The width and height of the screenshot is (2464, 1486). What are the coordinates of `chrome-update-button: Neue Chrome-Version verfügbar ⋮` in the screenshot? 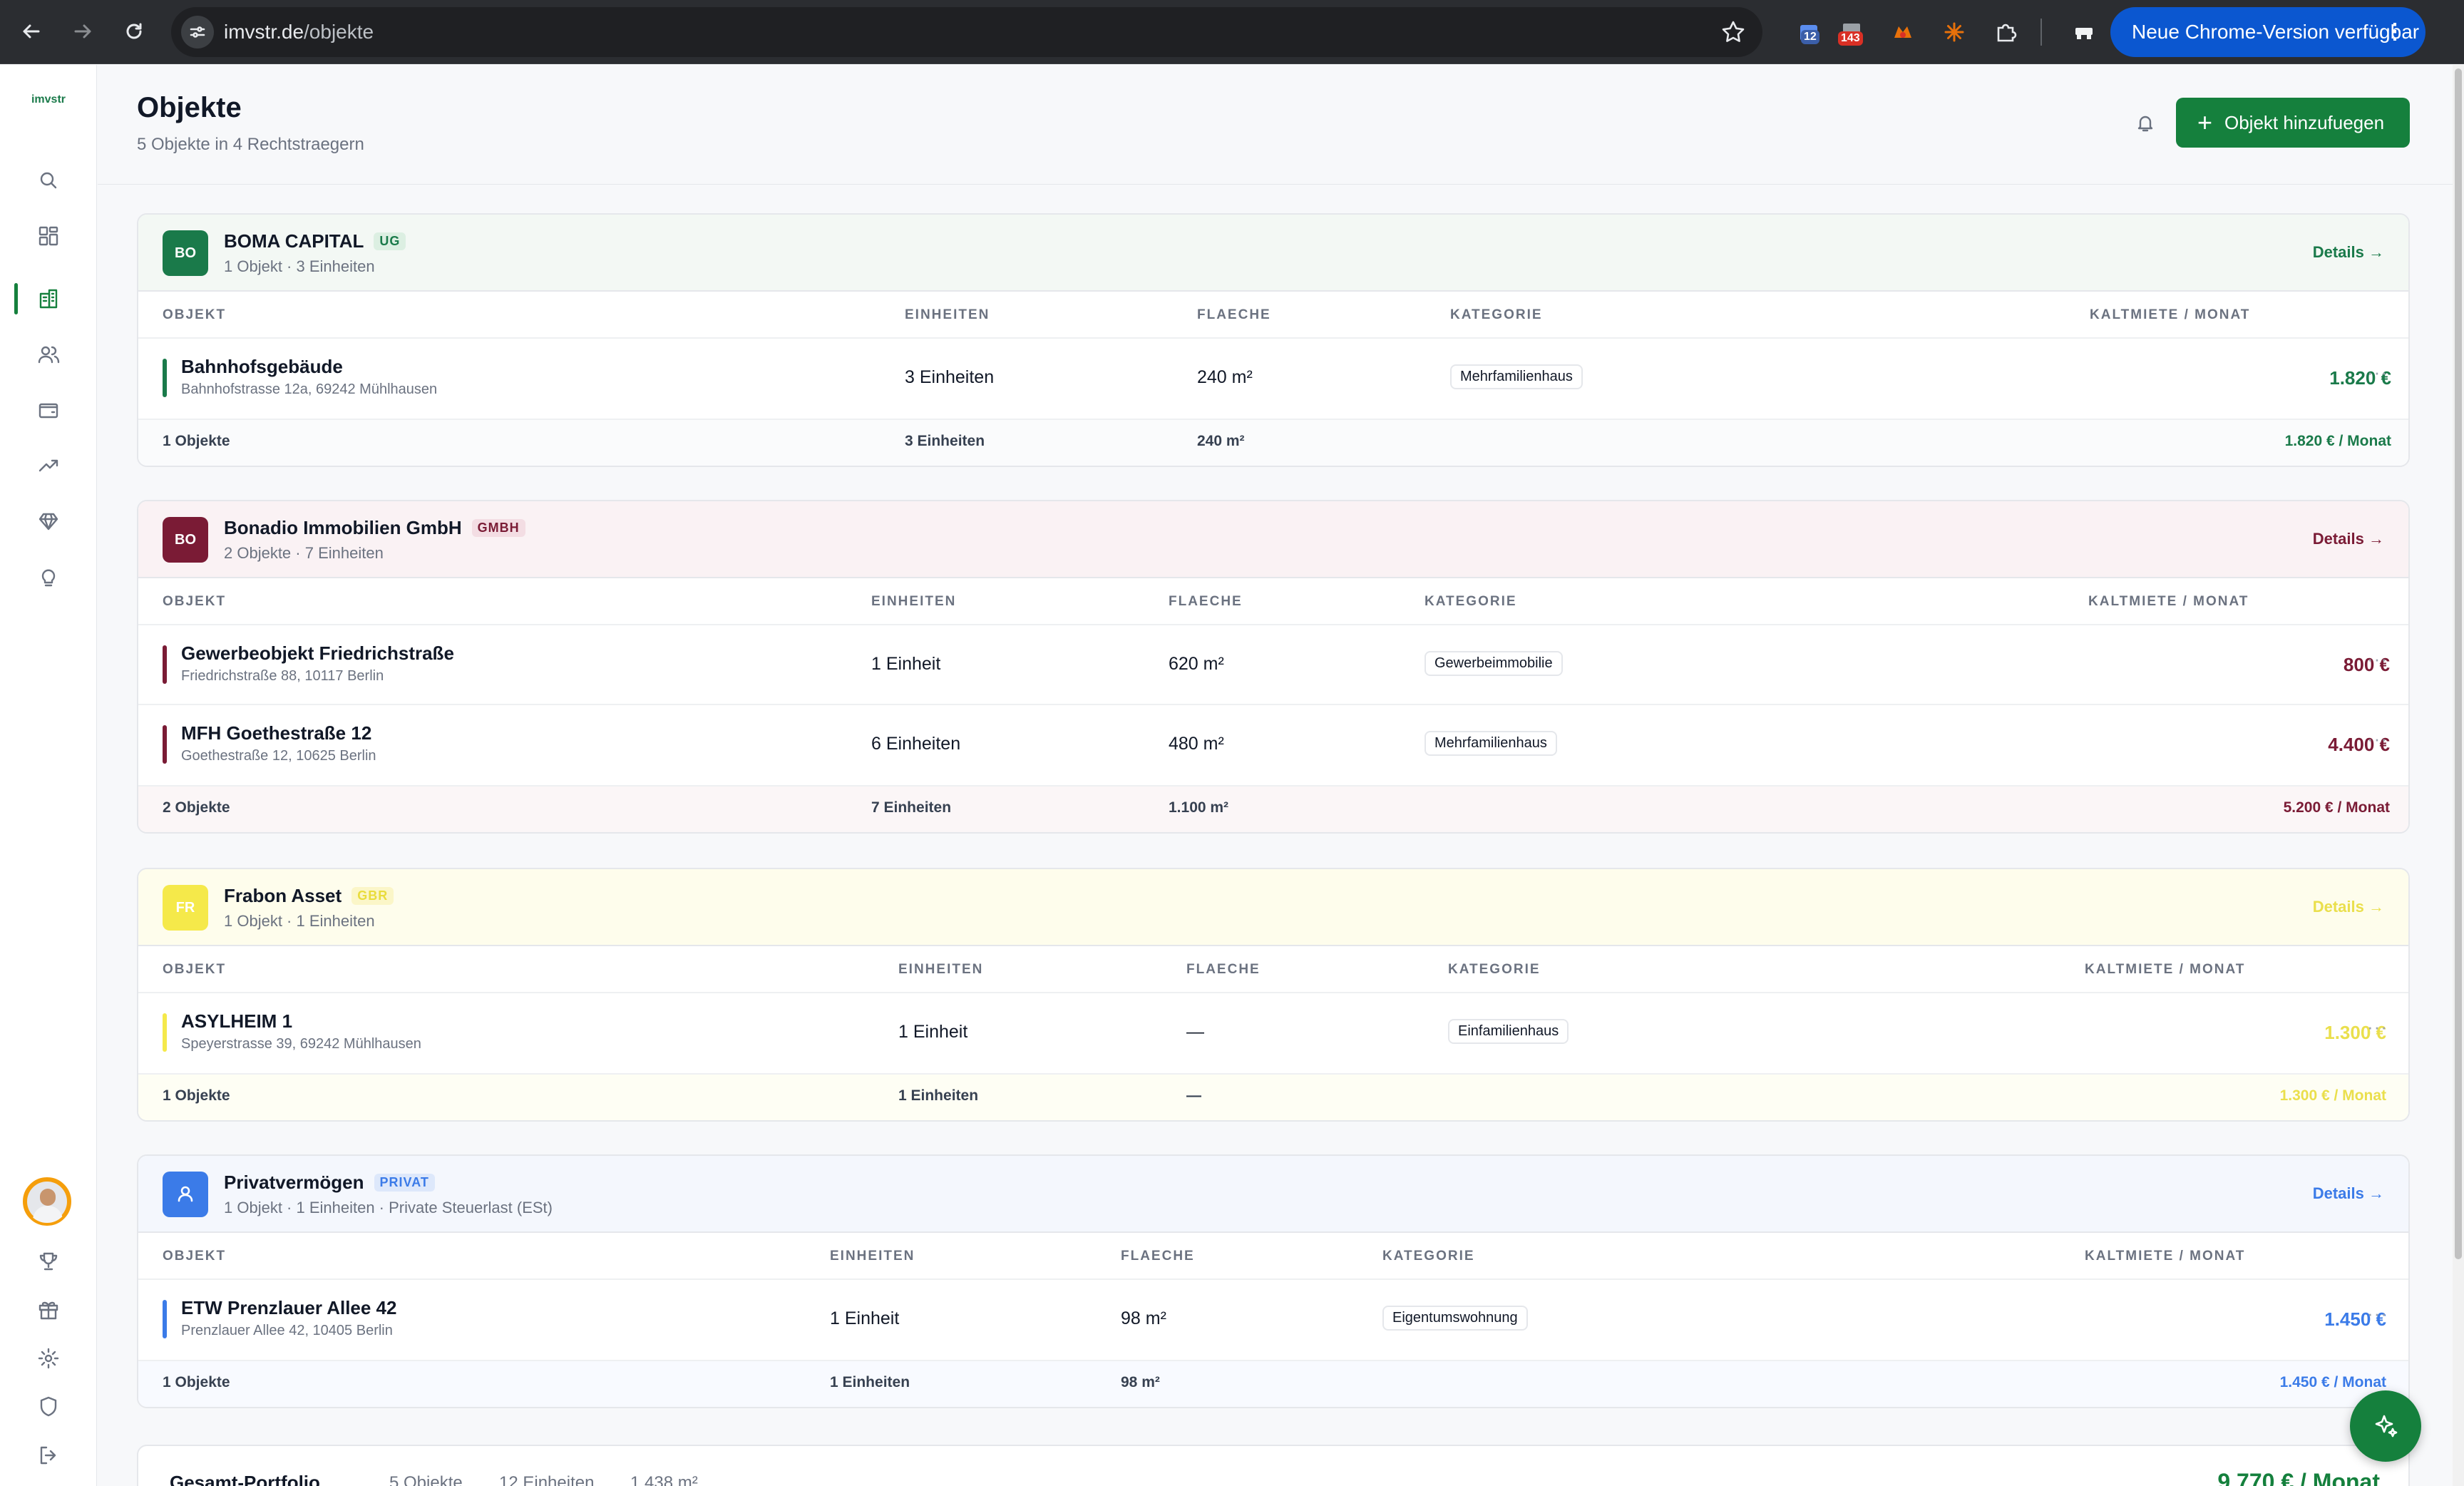 It's located at (2268, 32).